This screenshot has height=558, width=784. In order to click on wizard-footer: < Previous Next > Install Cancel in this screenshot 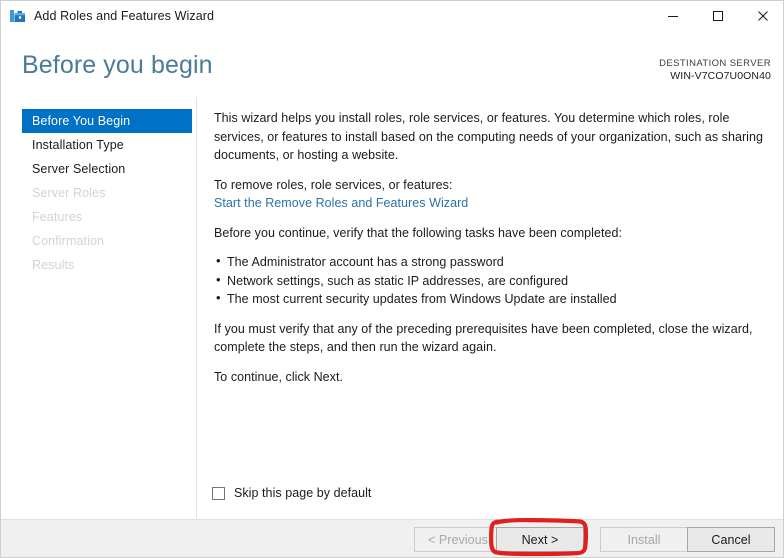, I will do `click(392, 538)`.